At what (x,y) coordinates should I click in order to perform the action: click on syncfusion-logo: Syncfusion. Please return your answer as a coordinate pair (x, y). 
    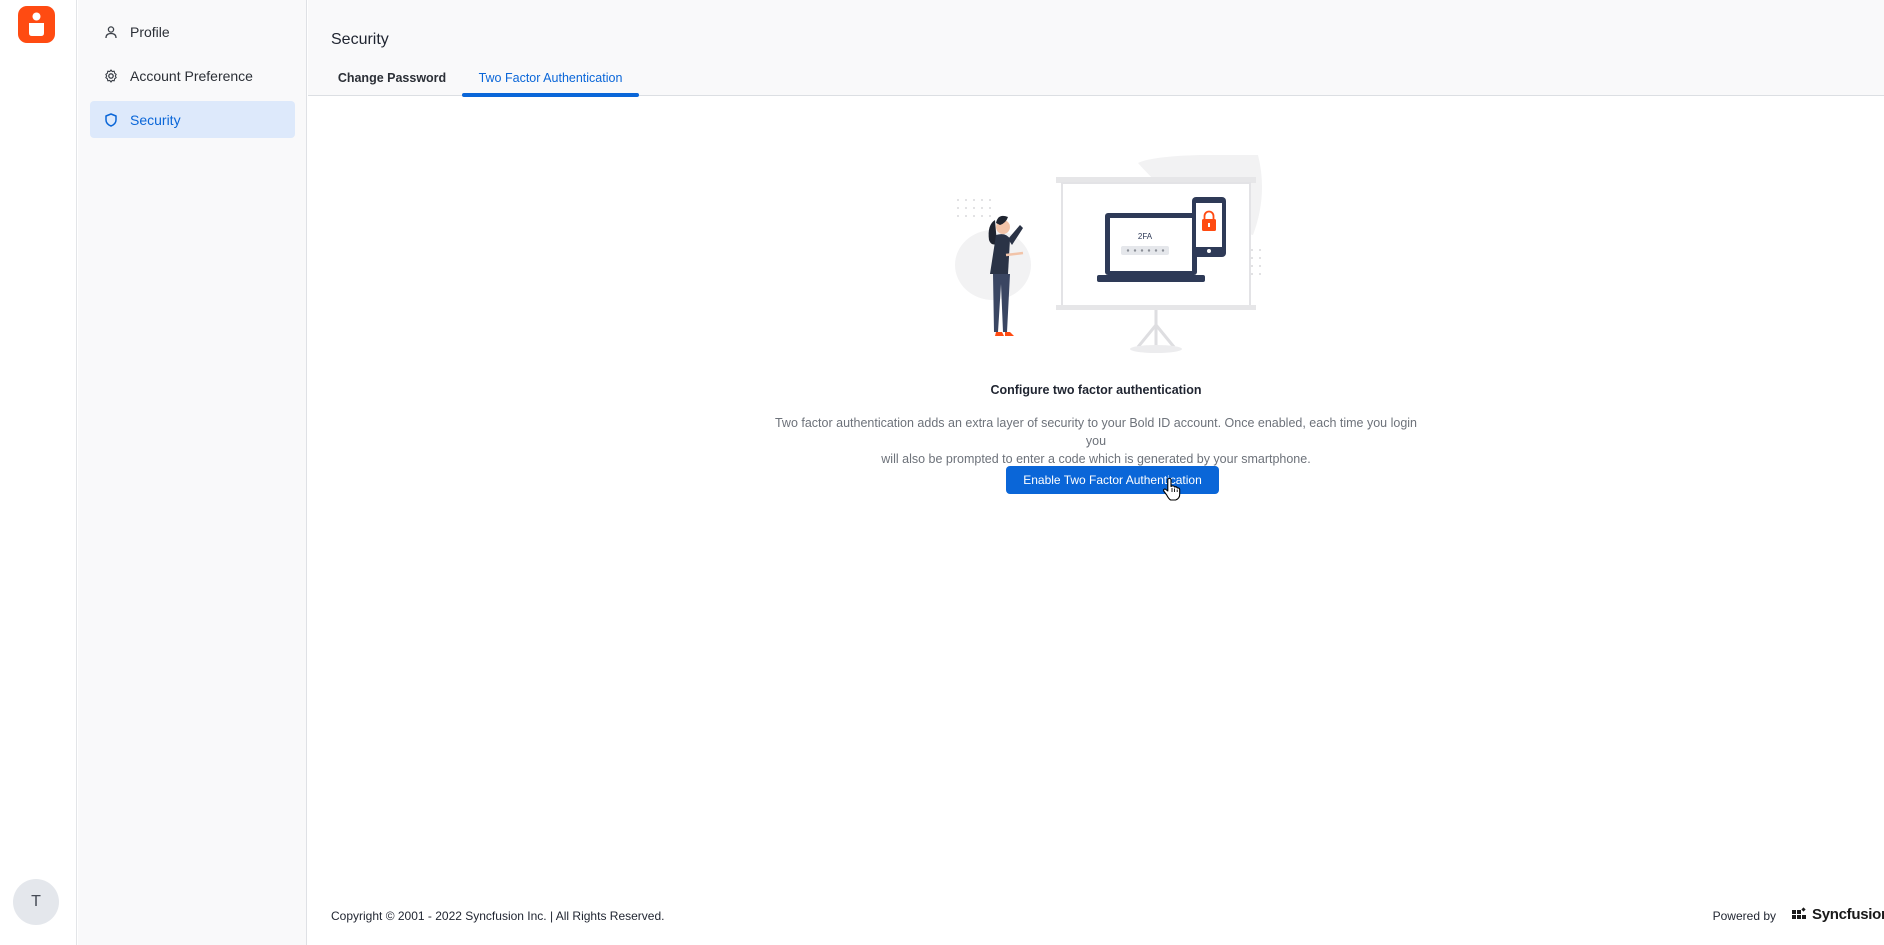
    Looking at the image, I should click on (1838, 914).